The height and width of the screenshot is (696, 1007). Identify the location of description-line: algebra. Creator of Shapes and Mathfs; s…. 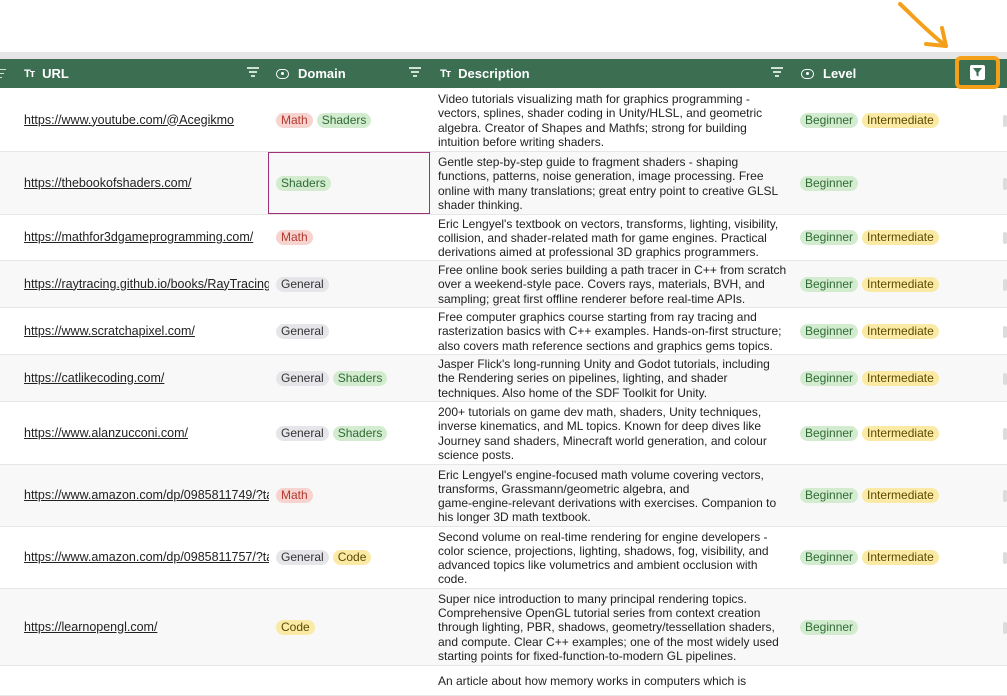
(592, 127).